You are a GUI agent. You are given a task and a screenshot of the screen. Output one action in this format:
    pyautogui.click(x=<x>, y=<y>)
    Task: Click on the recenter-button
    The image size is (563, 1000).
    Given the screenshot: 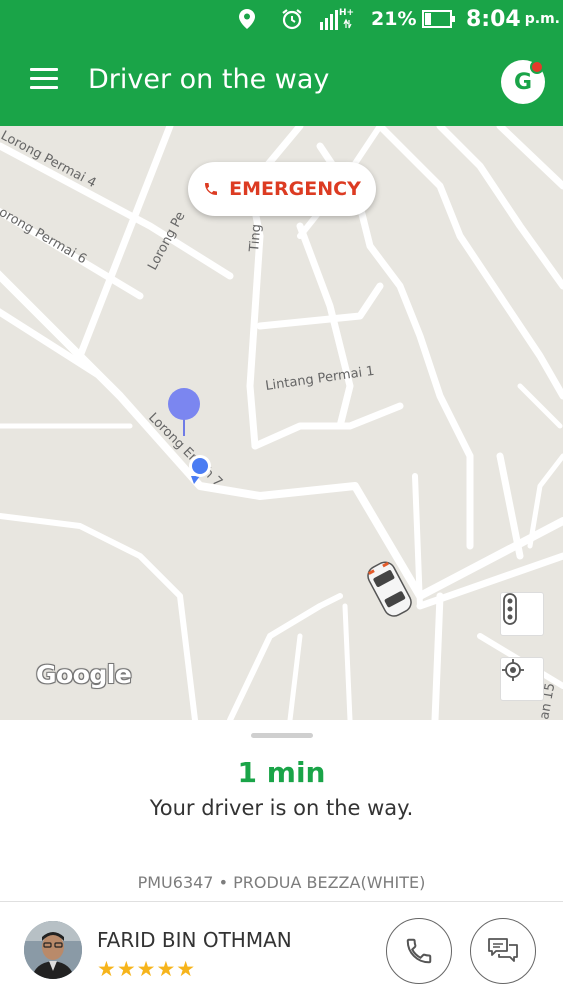 What is the action you would take?
    pyautogui.click(x=522, y=679)
    